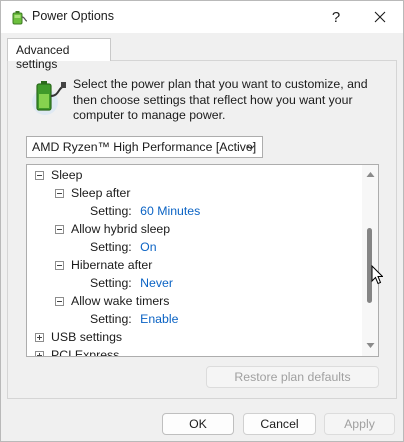 This screenshot has width=404, height=442. I want to click on tree-item-label: USB settings, so click(87, 337).